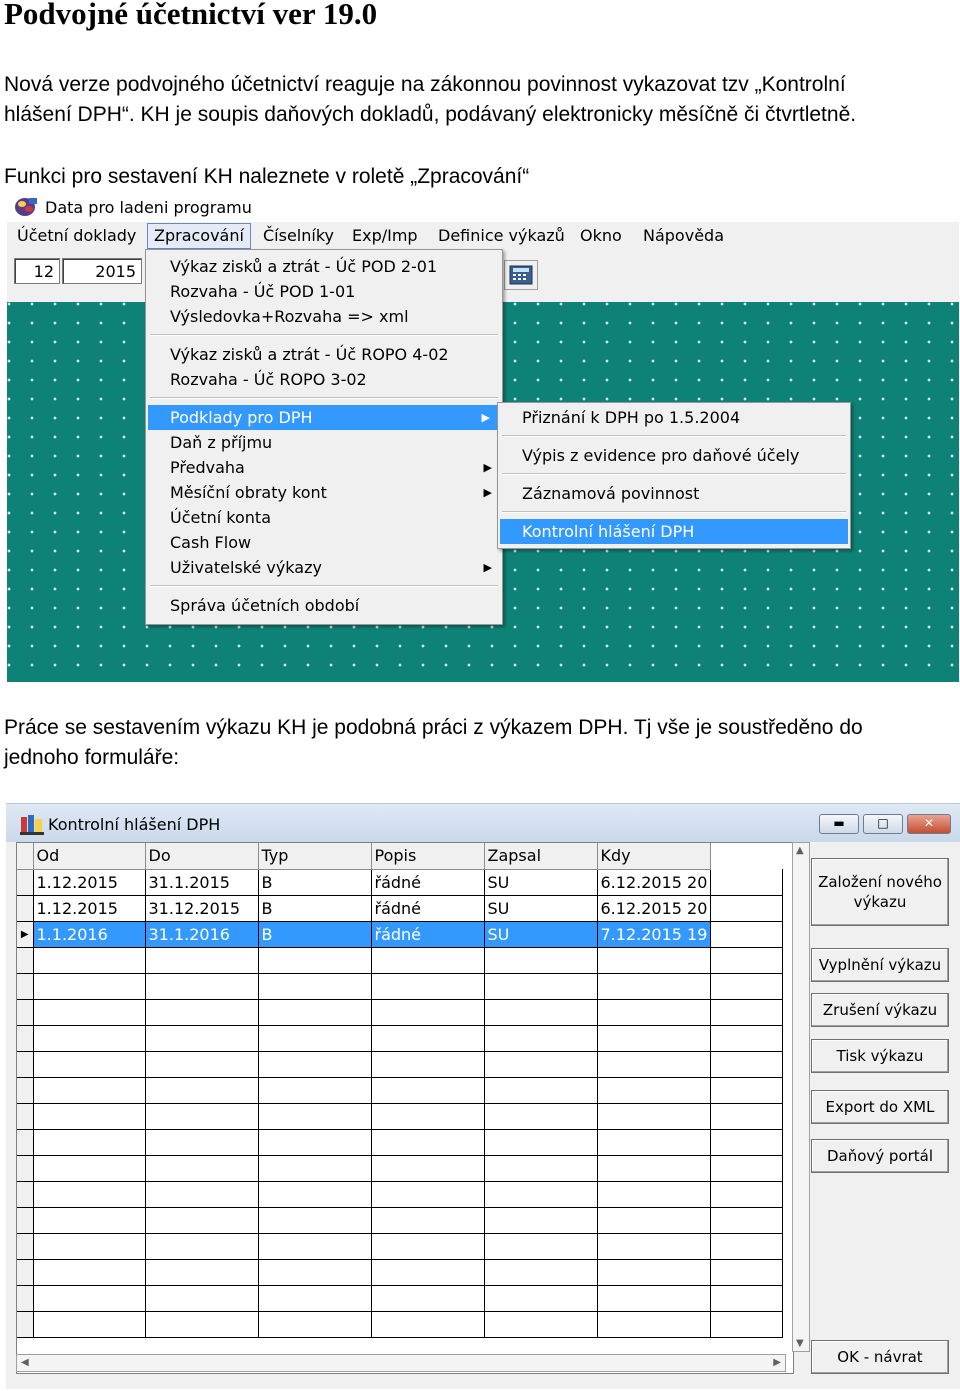 This screenshot has width=960, height=1391. Describe the element at coordinates (683, 235) in the screenshot. I see `menu-napoveda: Nápověda` at that location.